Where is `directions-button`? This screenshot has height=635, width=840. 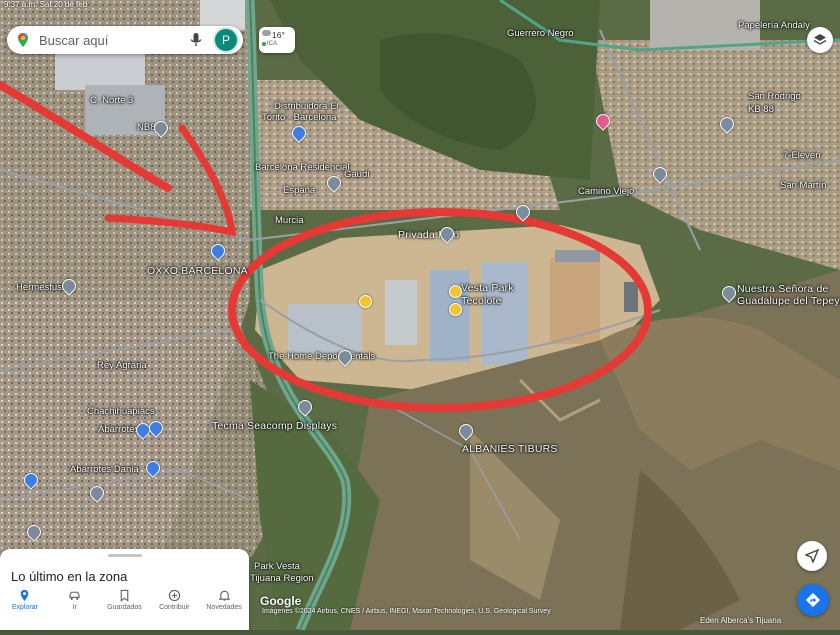 directions-button is located at coordinates (813, 600).